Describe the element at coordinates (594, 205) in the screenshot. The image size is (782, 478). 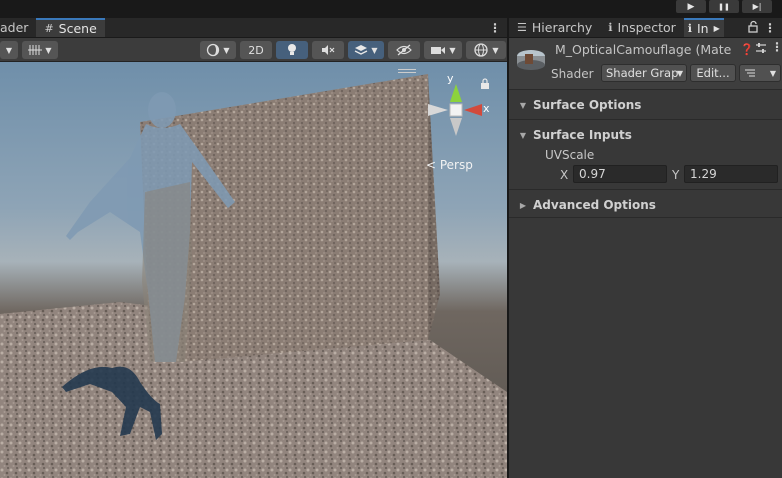
I see `section-title: Advanced Options` at that location.